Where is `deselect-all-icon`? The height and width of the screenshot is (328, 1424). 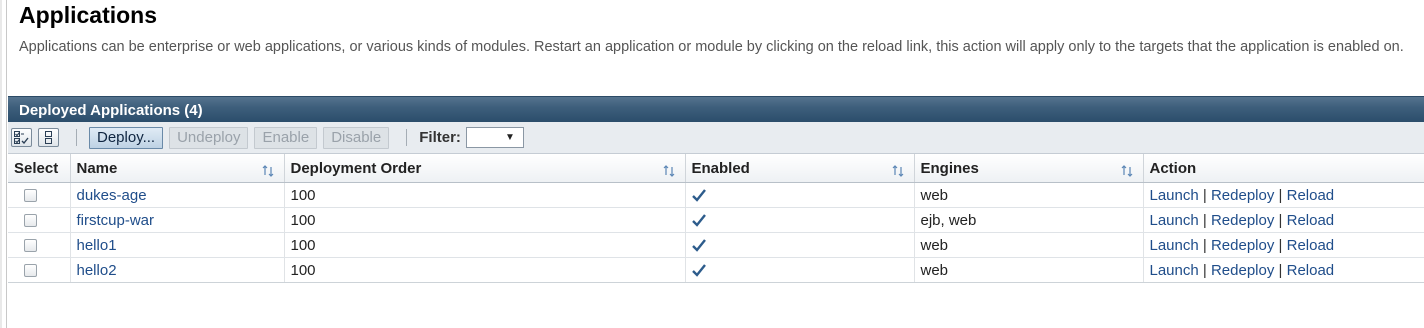 deselect-all-icon is located at coordinates (48, 137).